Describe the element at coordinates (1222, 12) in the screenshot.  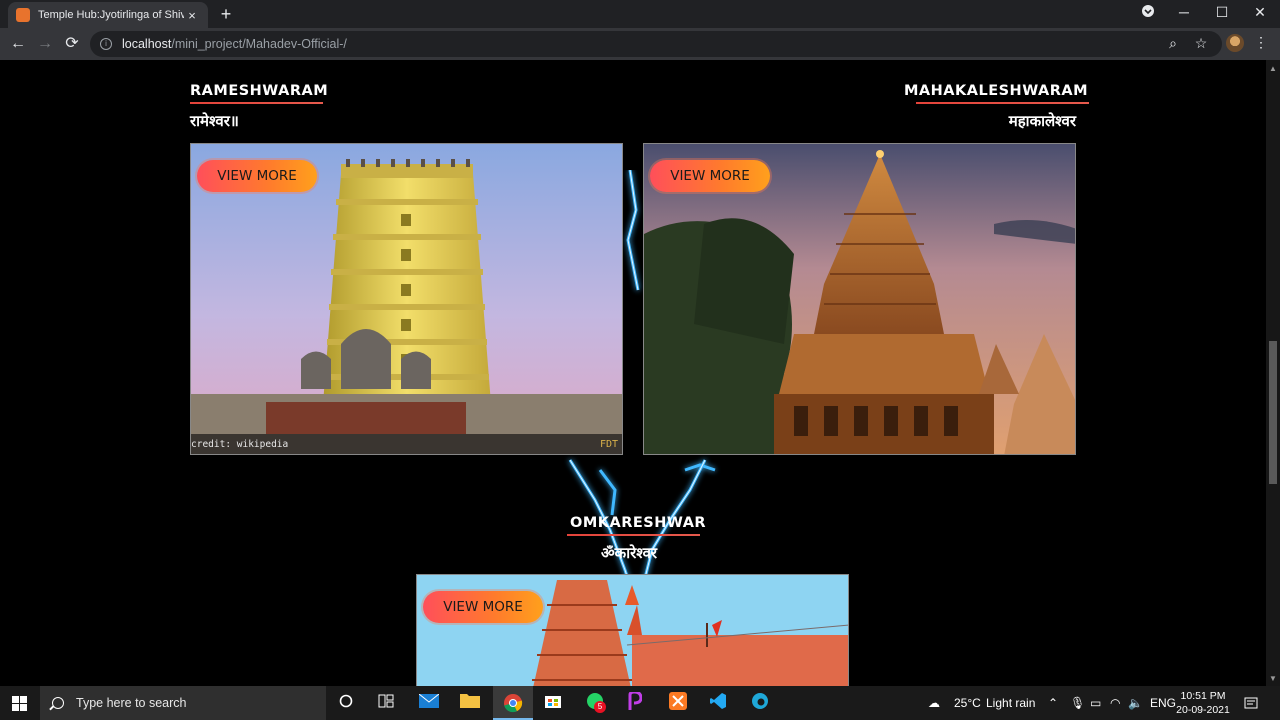
I see `maximize-button: ☐` at that location.